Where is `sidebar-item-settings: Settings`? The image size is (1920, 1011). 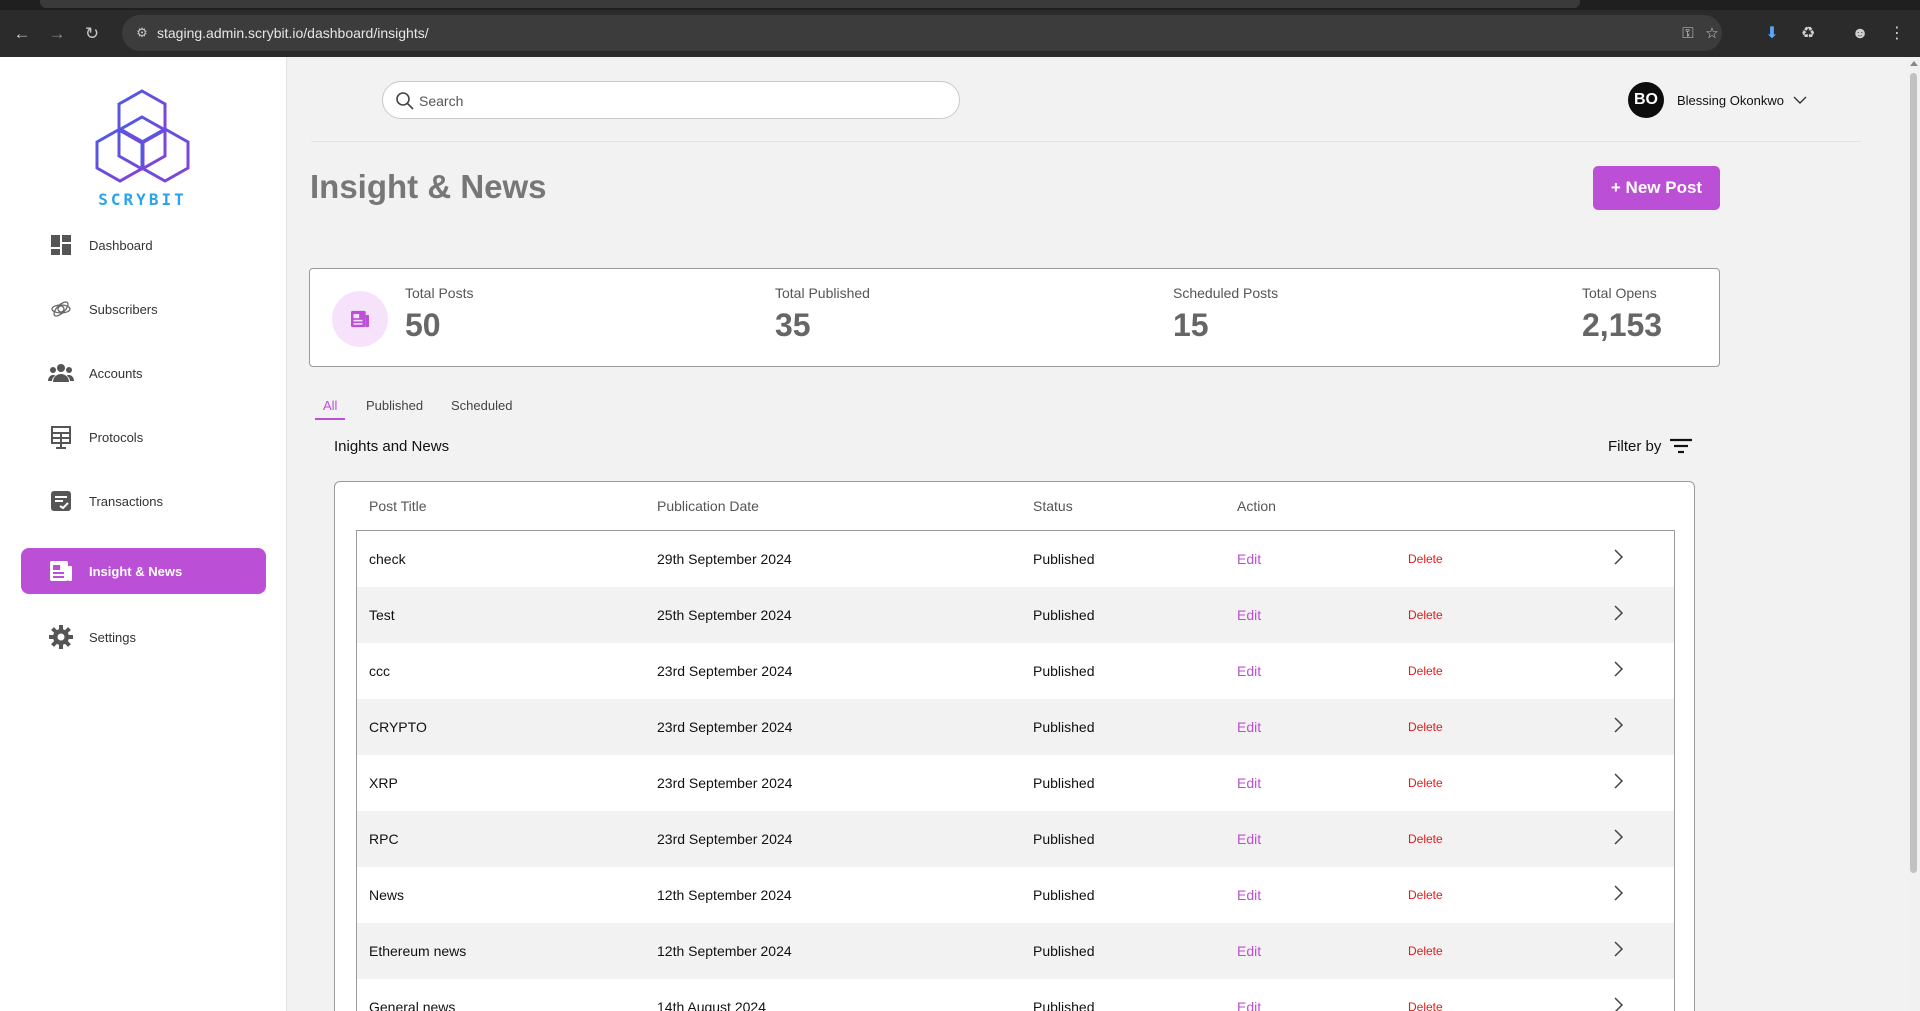
sidebar-item-settings: Settings is located at coordinates (143, 637).